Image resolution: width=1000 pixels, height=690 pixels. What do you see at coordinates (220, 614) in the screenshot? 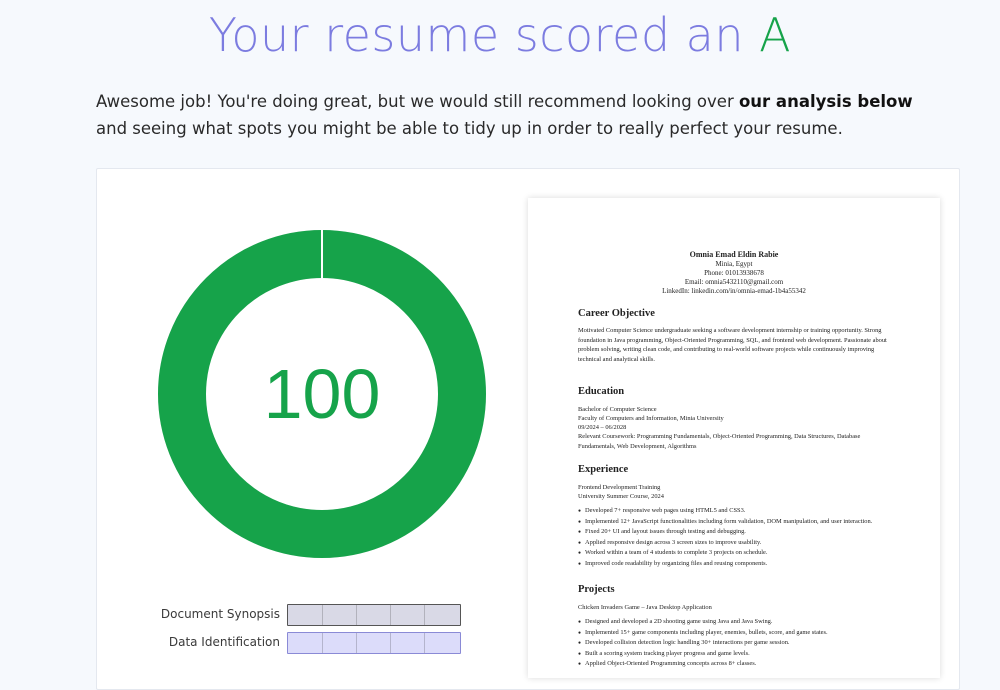
I see `bar-label: Document Synopsis` at bounding box center [220, 614].